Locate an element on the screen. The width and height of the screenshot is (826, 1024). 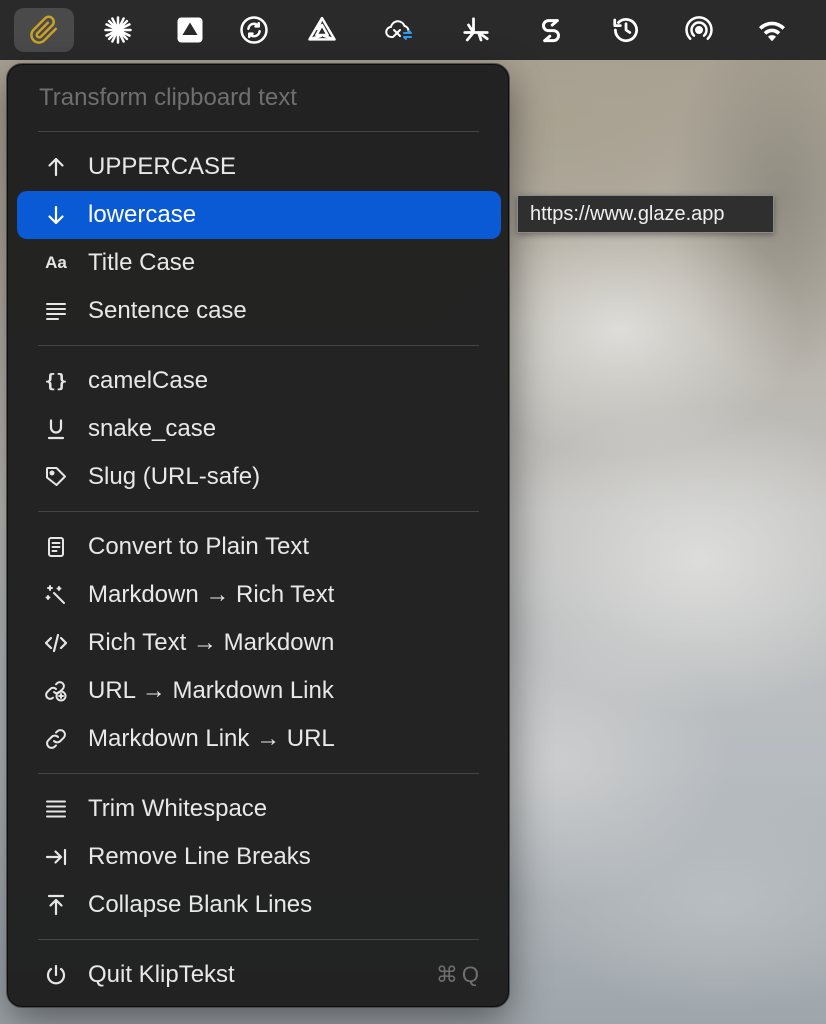
s-logo-icon is located at coordinates (551, 30).